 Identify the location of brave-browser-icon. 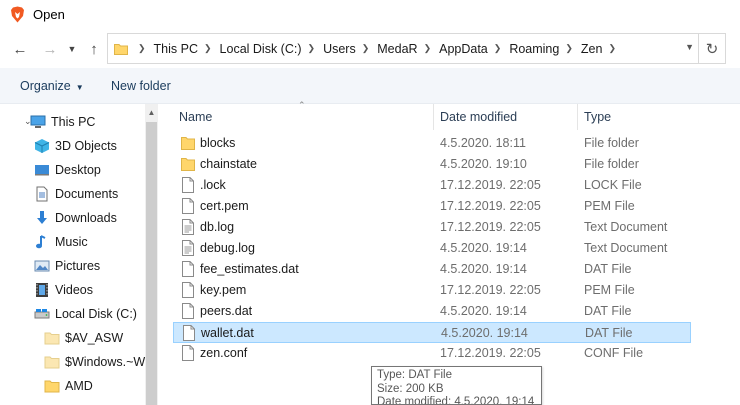
(17, 14).